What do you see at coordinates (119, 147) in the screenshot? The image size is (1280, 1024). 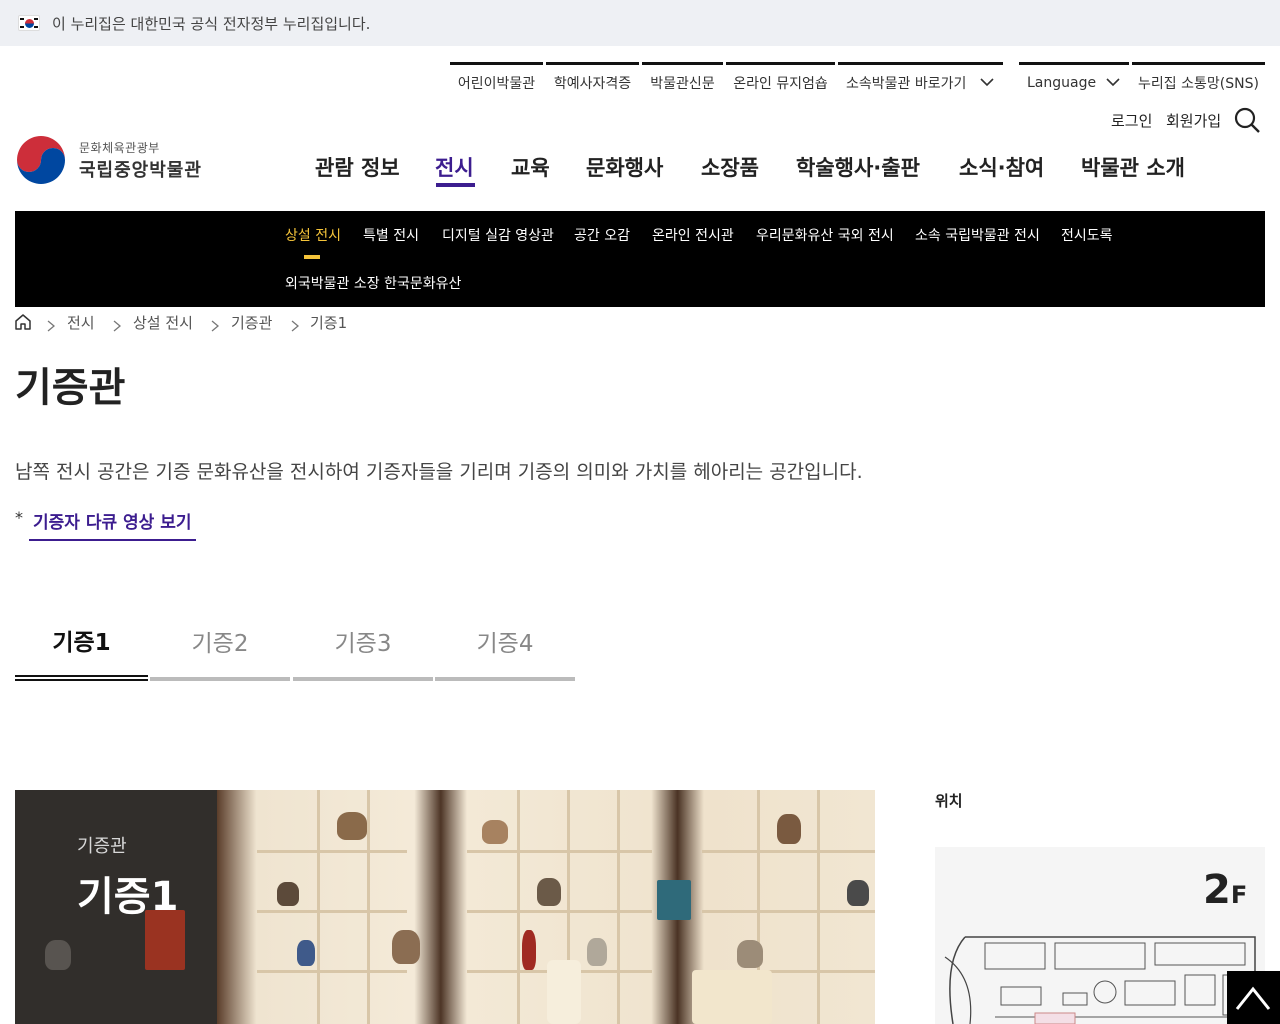 I see `logo-ministry-text: 문화체육관광부` at bounding box center [119, 147].